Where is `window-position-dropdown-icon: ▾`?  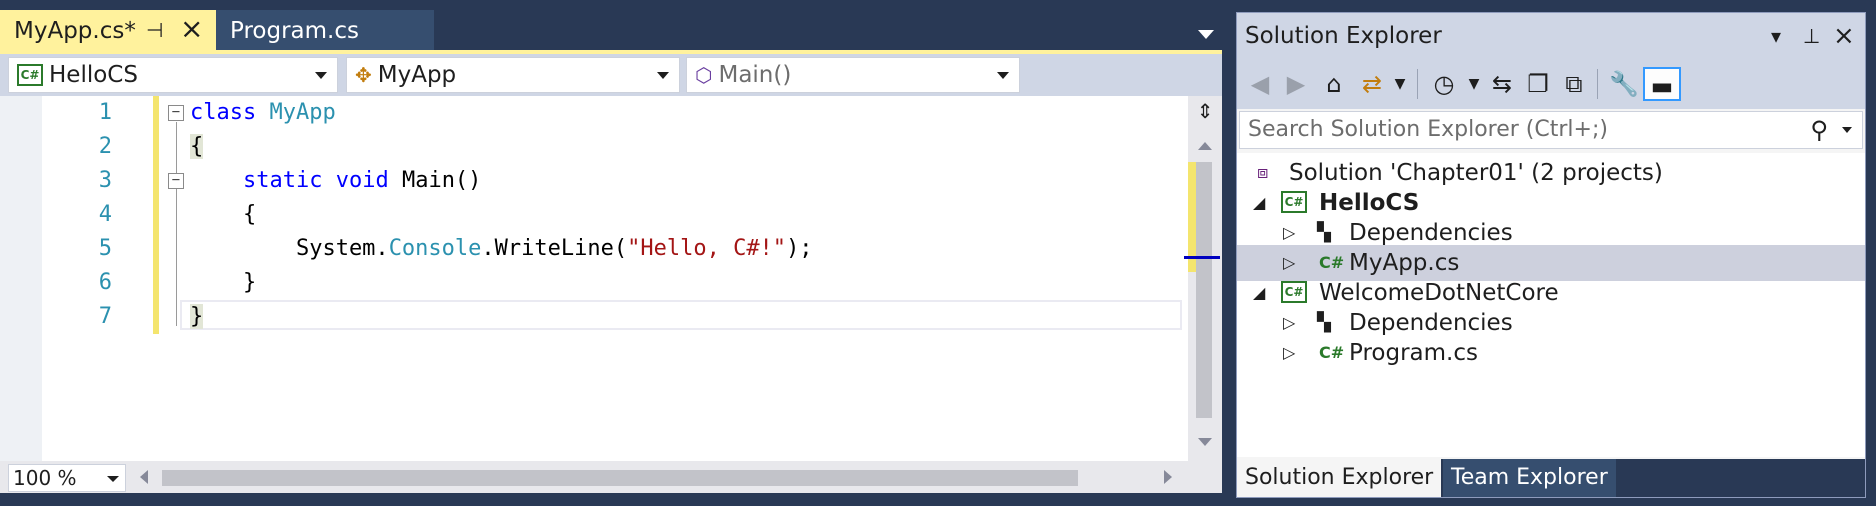 window-position-dropdown-icon: ▾ is located at coordinates (1776, 36).